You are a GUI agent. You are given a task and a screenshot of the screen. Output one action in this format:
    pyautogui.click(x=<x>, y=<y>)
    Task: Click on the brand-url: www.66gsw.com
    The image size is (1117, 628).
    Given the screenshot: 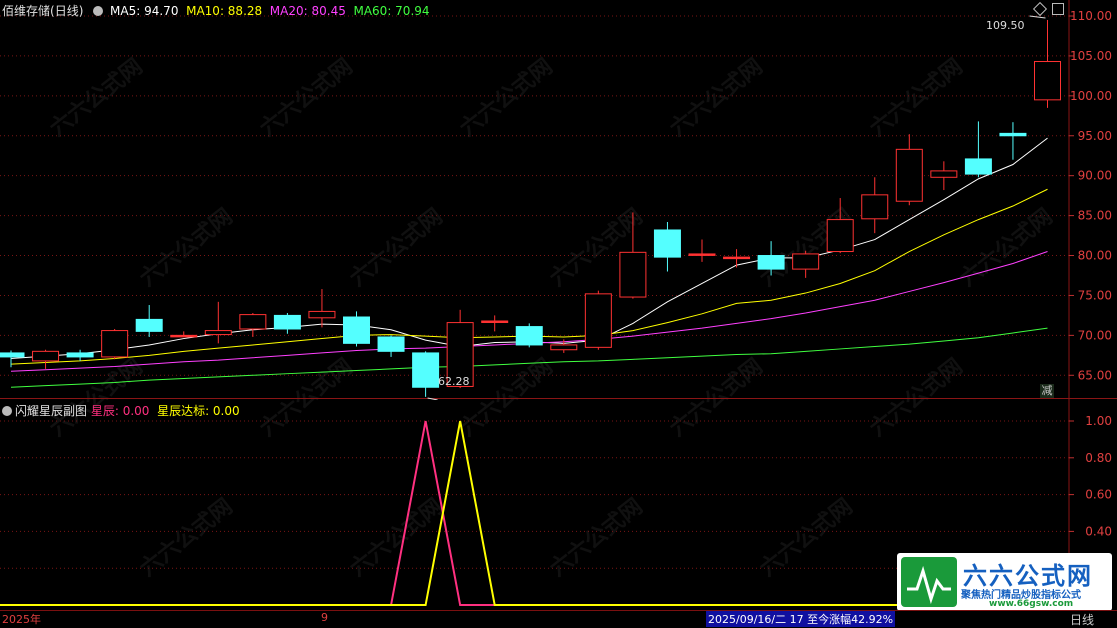 What is the action you would take?
    pyautogui.click(x=1031, y=604)
    